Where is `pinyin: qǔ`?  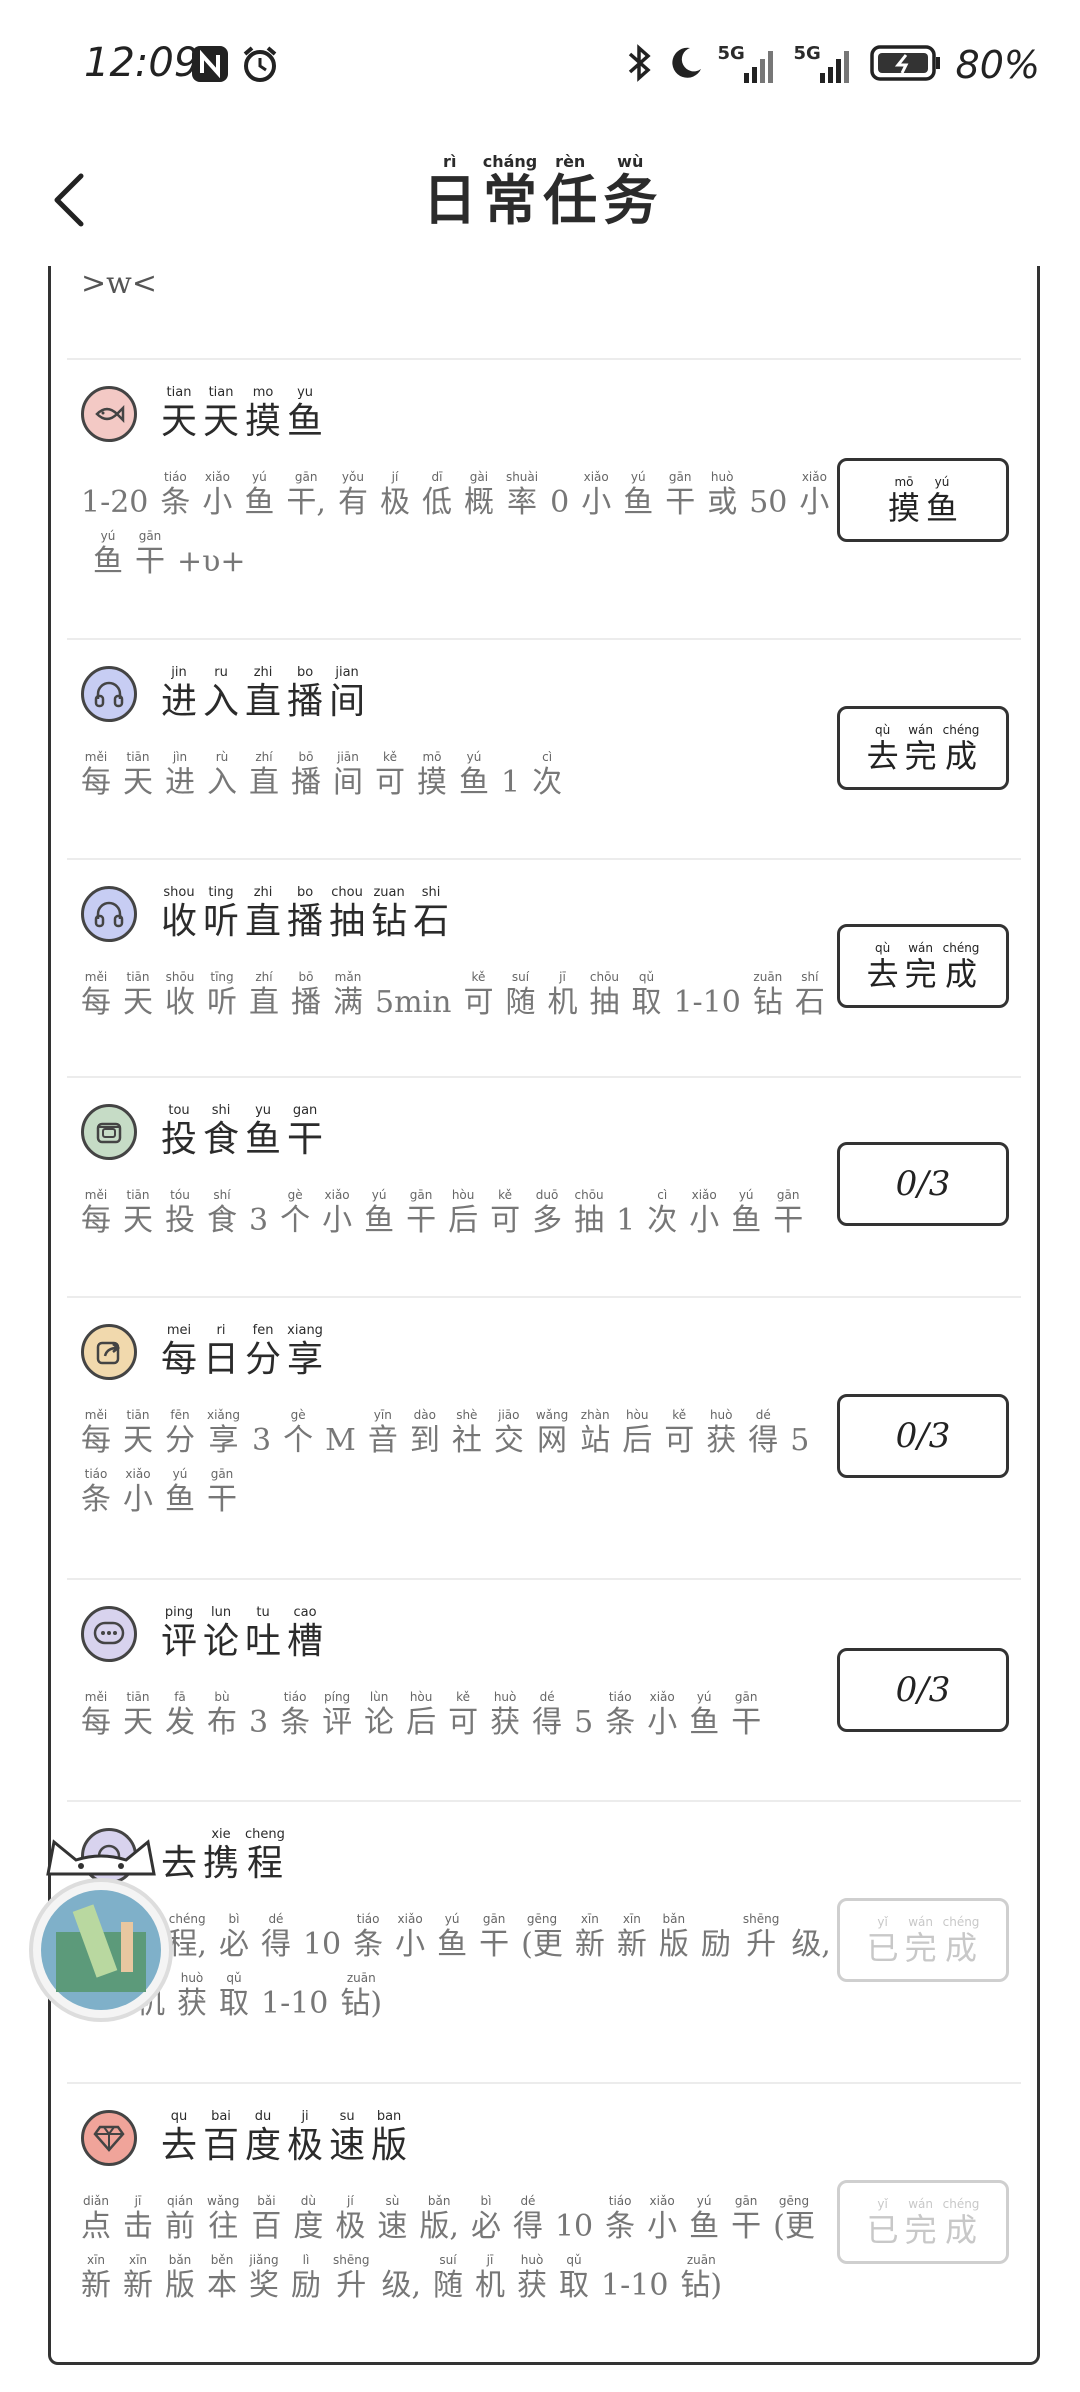 pinyin: qǔ is located at coordinates (574, 2260).